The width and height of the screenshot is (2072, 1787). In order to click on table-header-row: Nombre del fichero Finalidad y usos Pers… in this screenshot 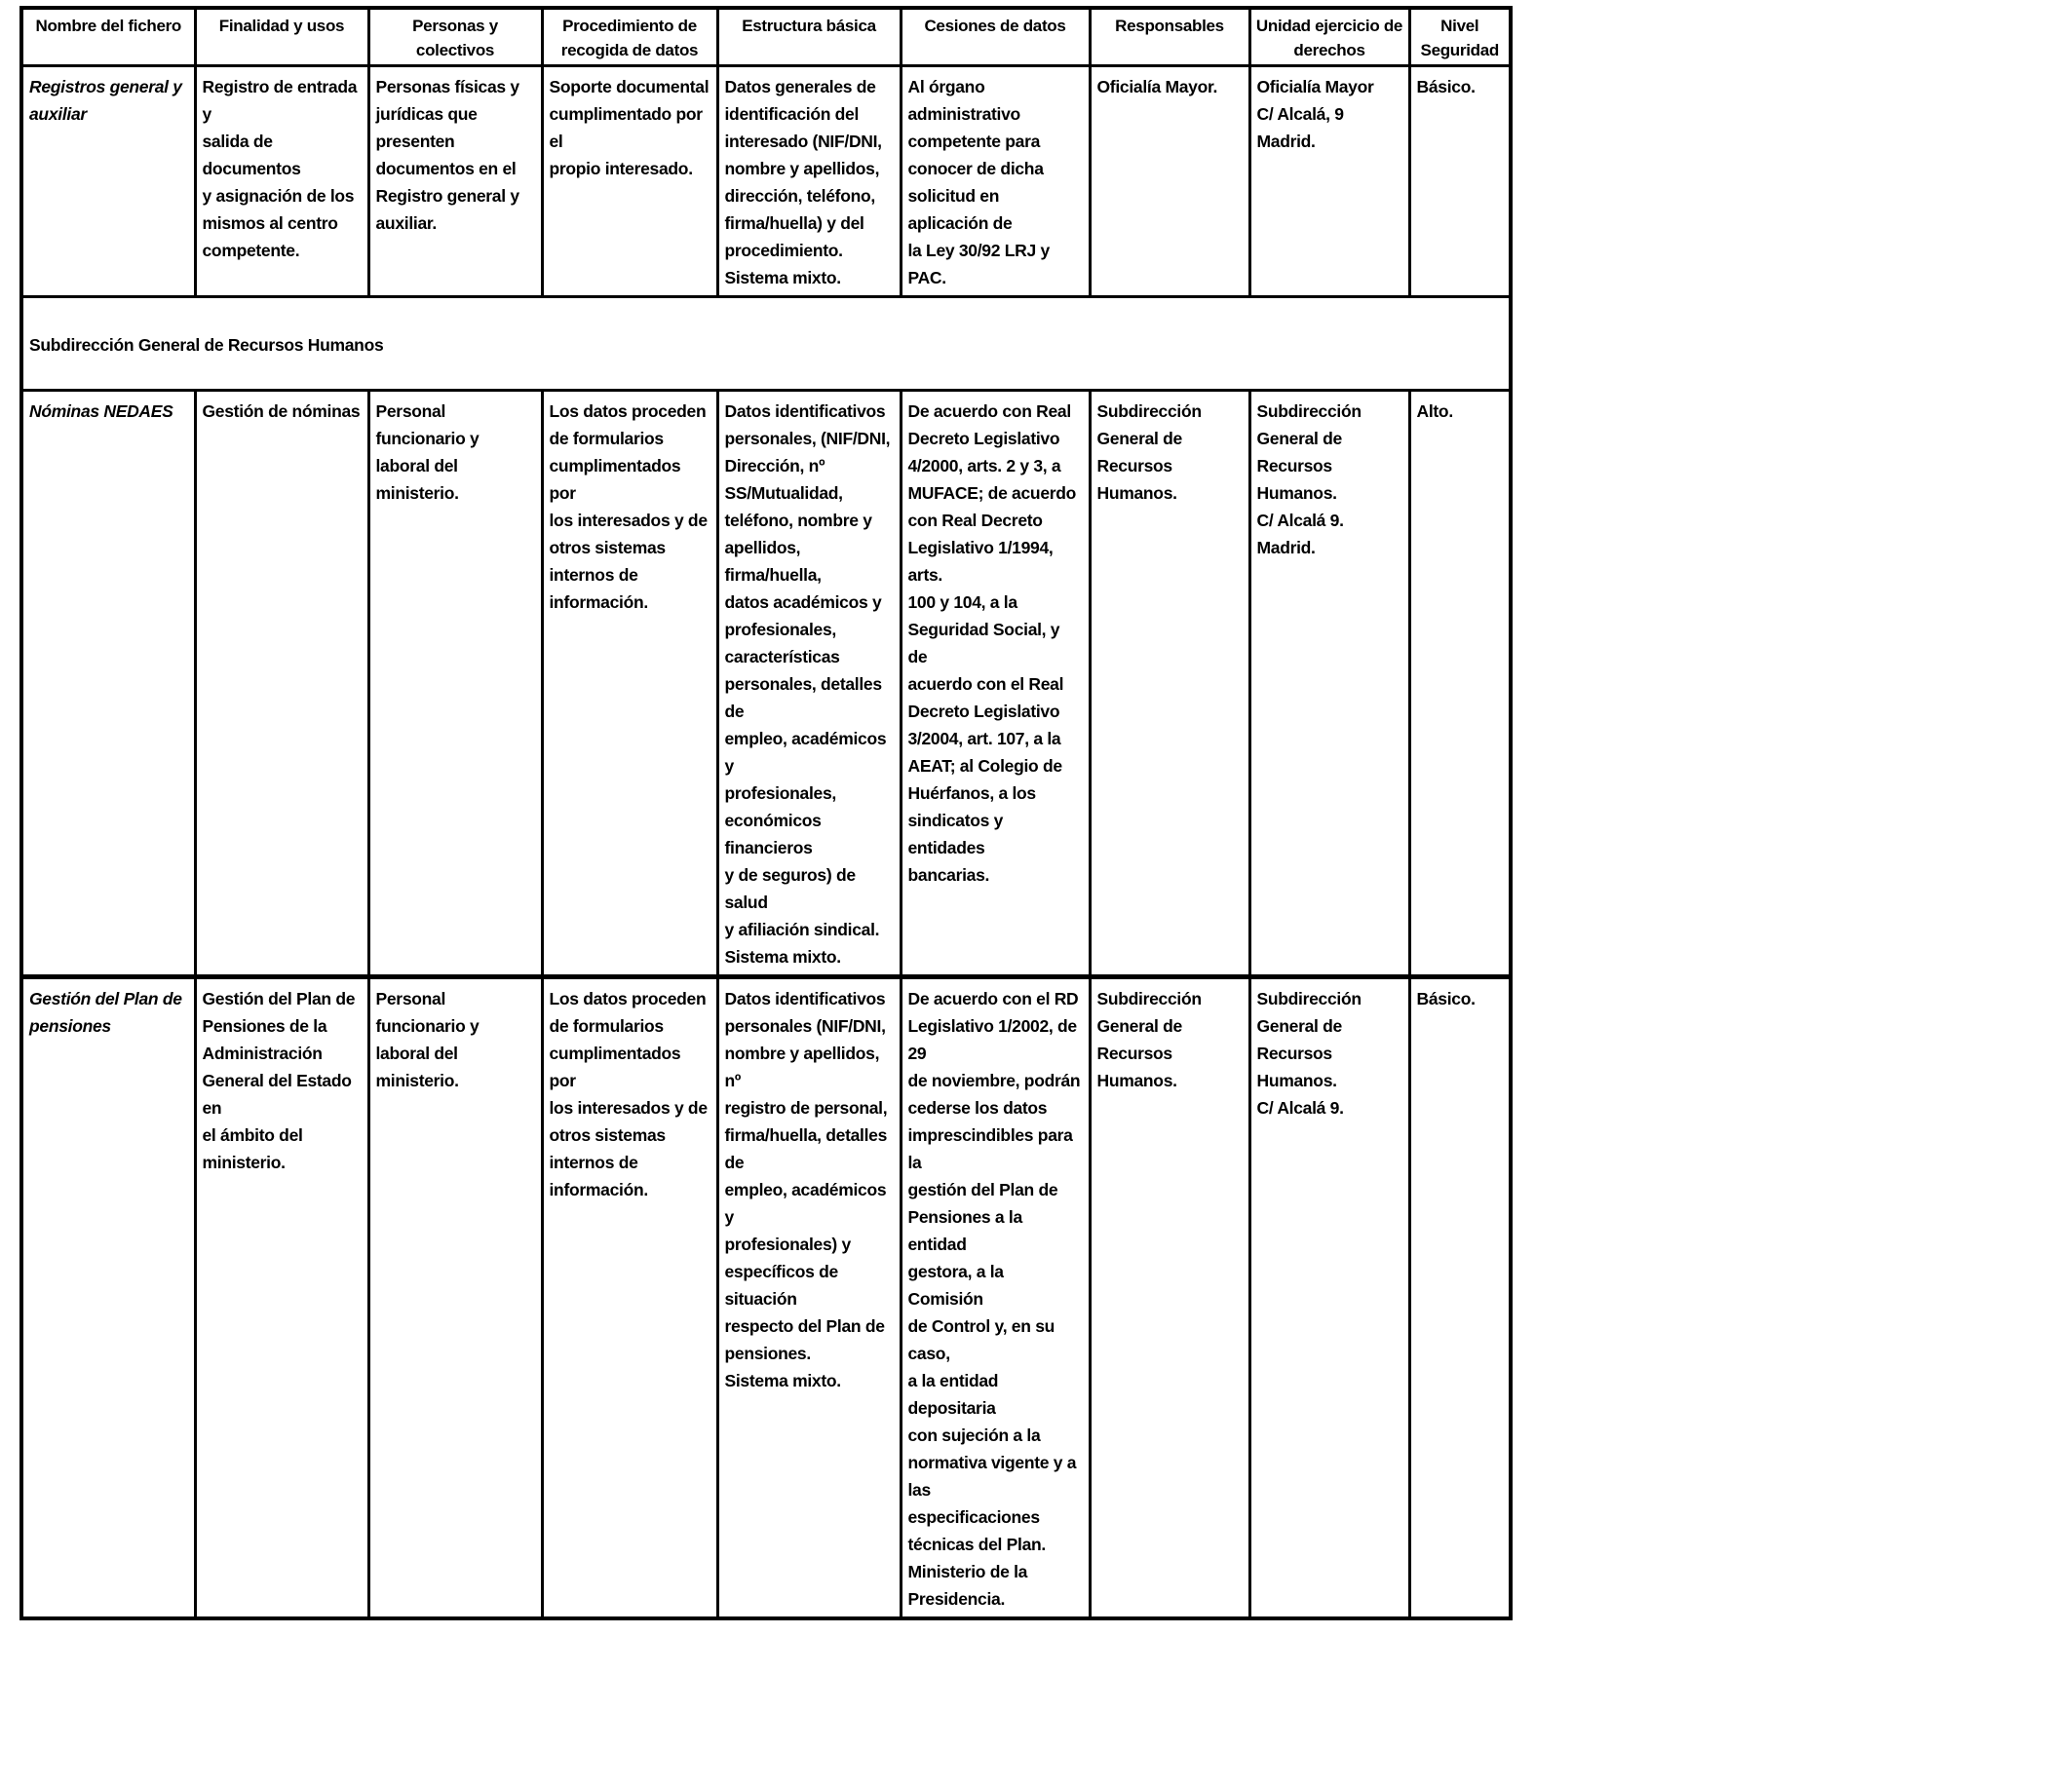, I will do `click(766, 36)`.